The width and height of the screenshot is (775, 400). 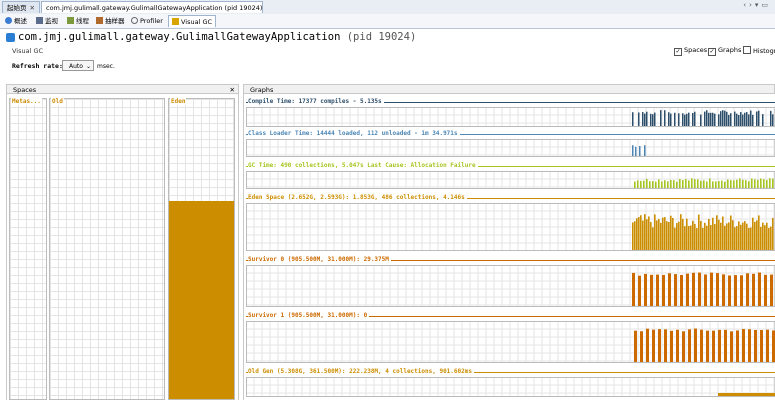 I want to click on tab-start-page: 起始页 ✕, so click(x=21, y=7).